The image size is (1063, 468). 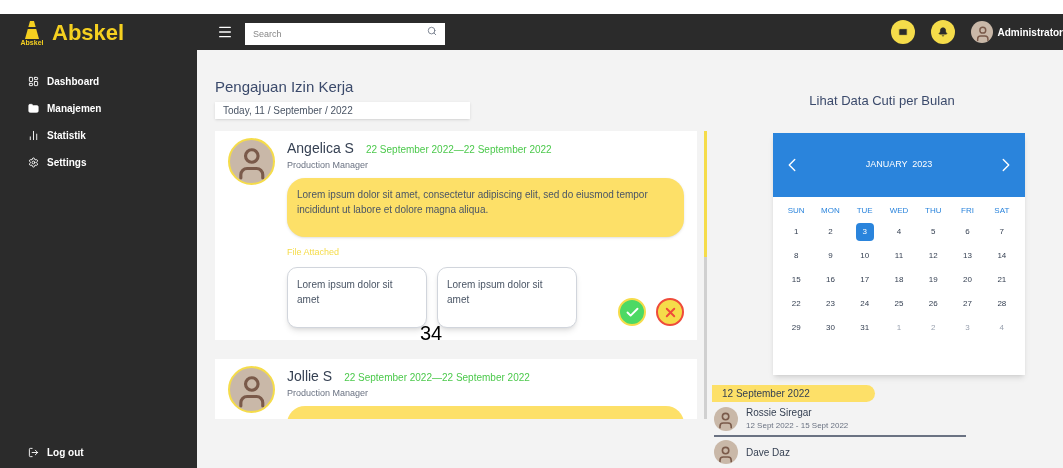 What do you see at coordinates (33, 162) in the screenshot?
I see `settings-icon` at bounding box center [33, 162].